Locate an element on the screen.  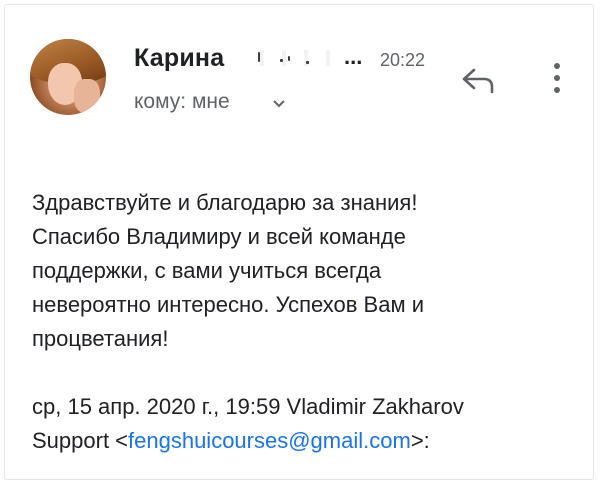
message-line: Здравствуйте и благодарю за знания! is located at coordinates (225, 202).